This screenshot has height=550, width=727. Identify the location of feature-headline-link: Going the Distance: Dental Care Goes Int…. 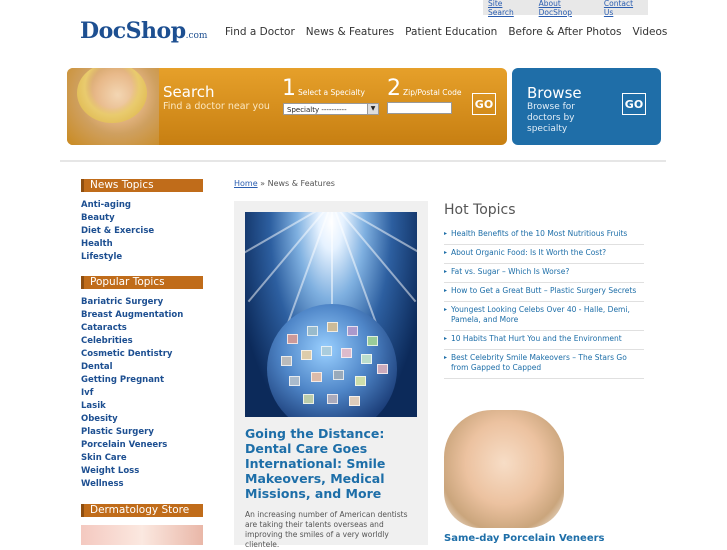
(332, 463).